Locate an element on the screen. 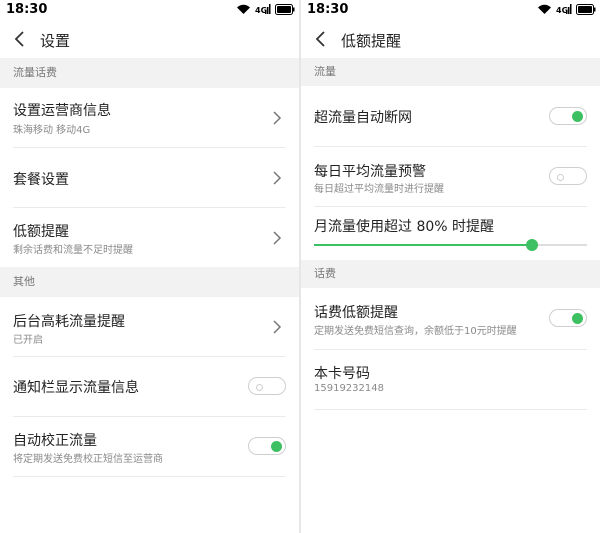  low-balance-label: 低额提醒 is located at coordinates (41, 232).